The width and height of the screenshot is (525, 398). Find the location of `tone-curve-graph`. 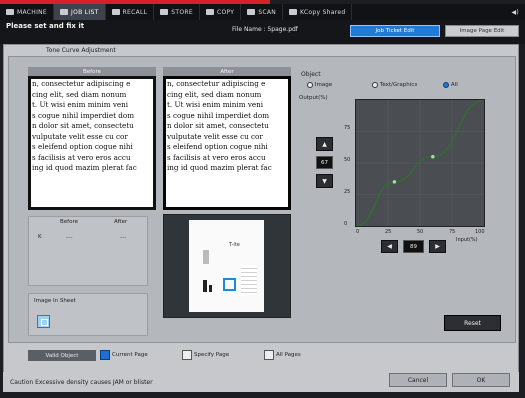

tone-curve-graph is located at coordinates (420, 163).